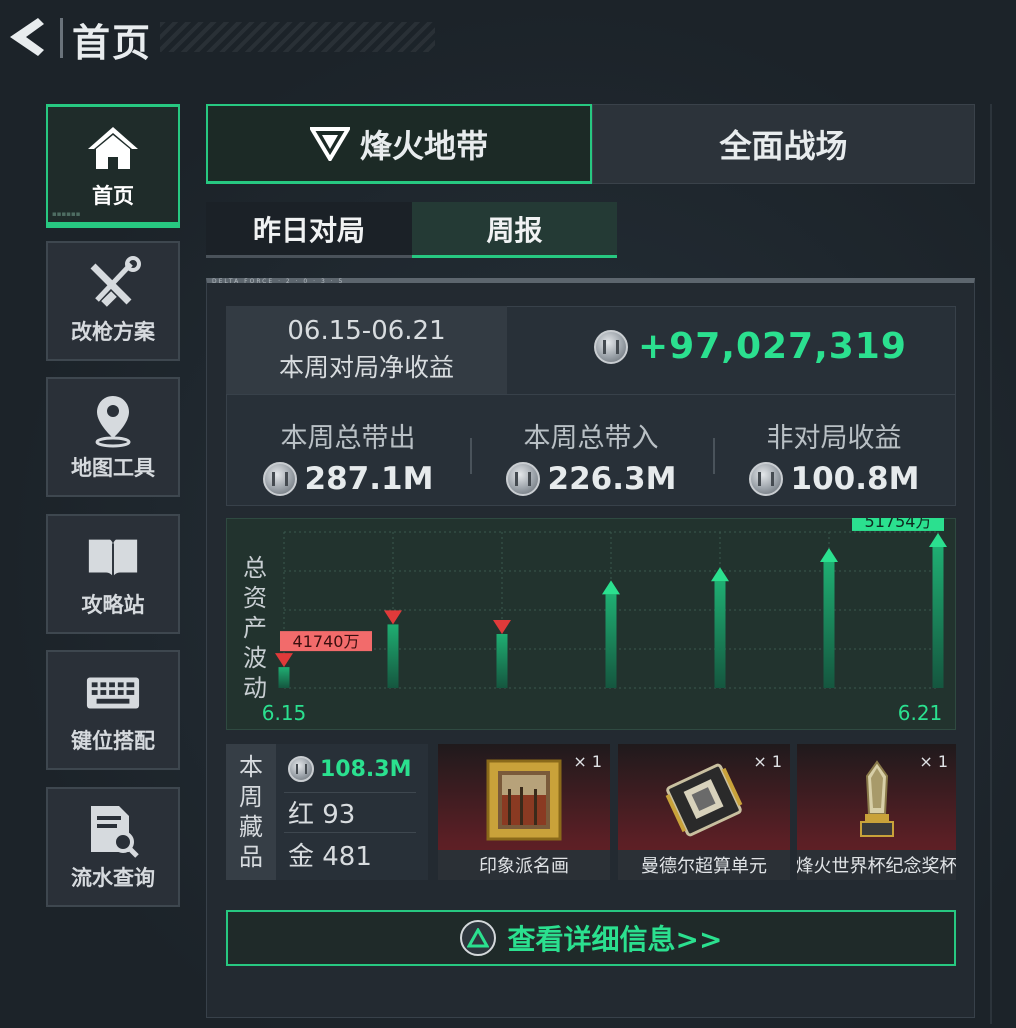  I want to click on tab-label: 昨日对局, so click(308, 230).